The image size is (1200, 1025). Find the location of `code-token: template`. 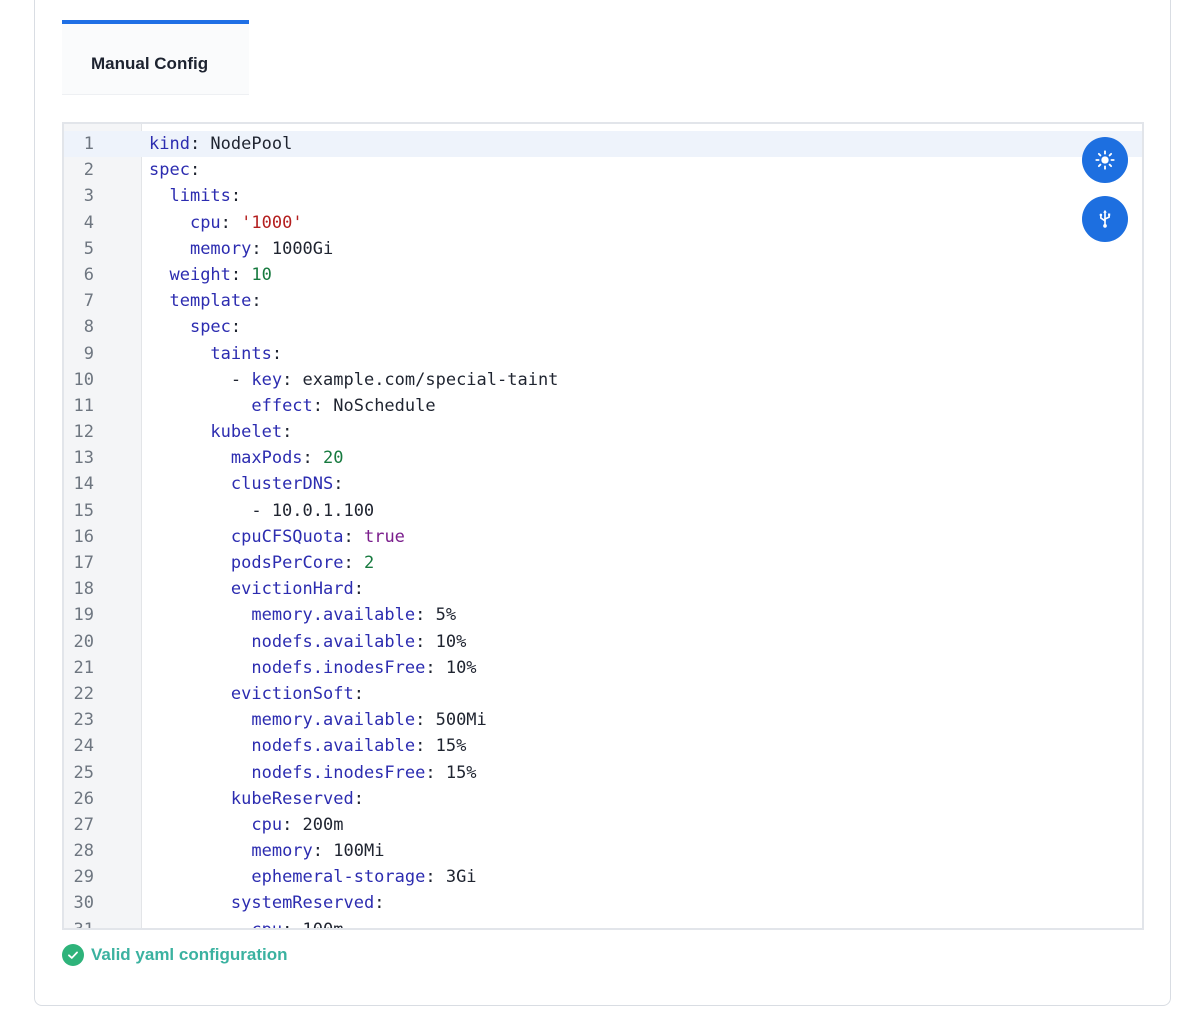

code-token: template is located at coordinates (210, 301).